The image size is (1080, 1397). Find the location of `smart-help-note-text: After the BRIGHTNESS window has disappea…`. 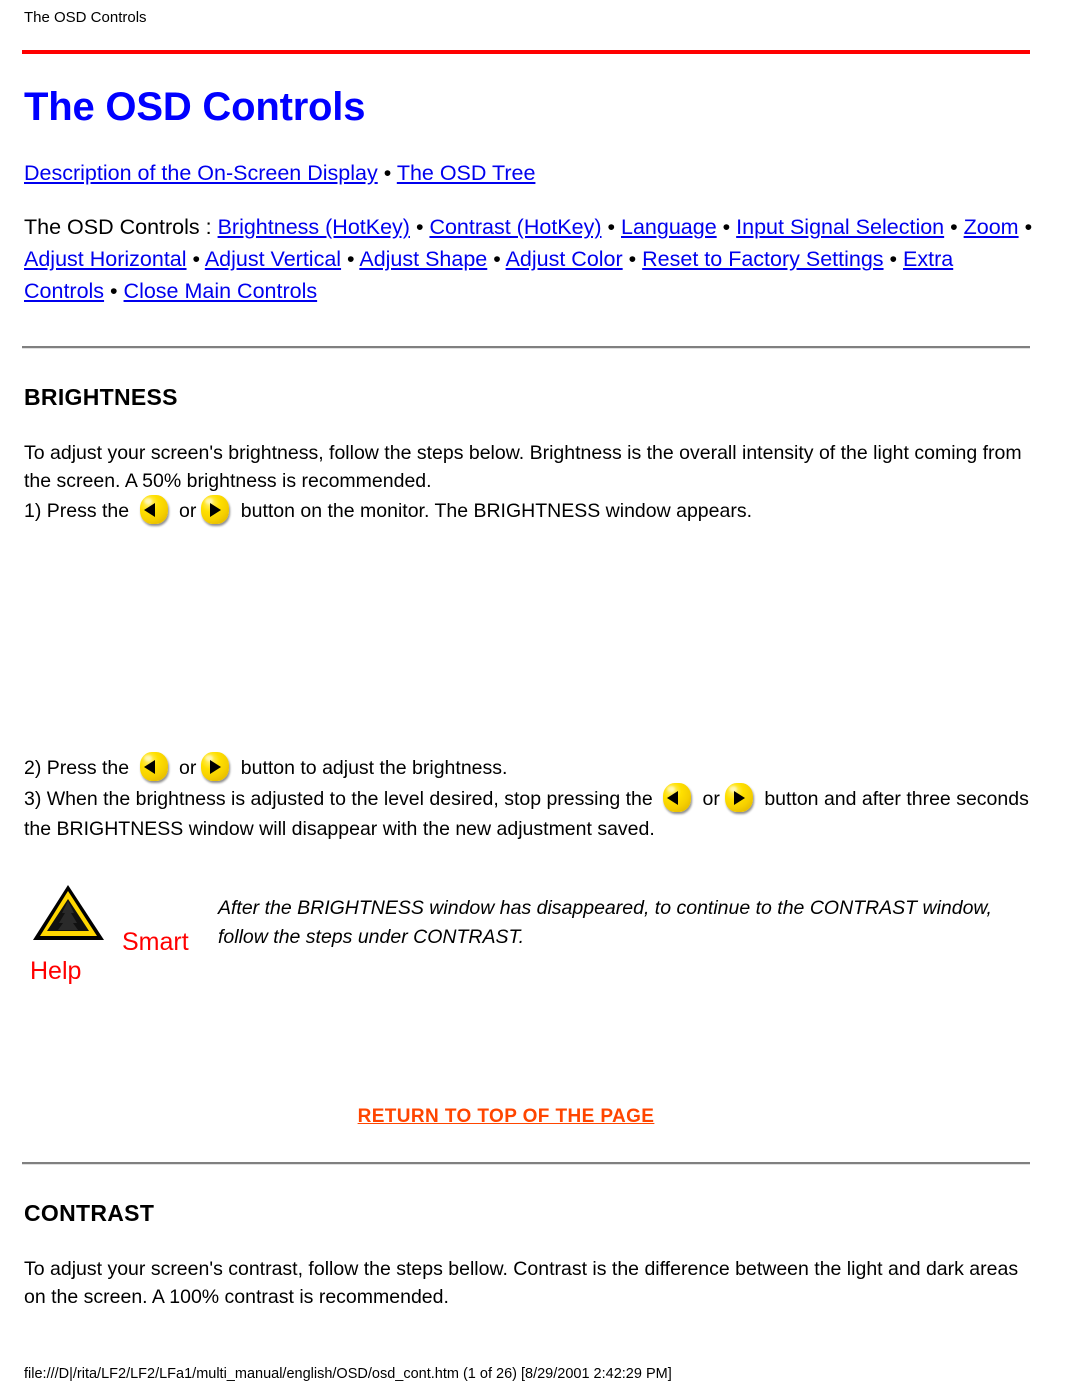

smart-help-note-text: After the BRIGHTNESS window has disappea… is located at coordinates (605, 922).